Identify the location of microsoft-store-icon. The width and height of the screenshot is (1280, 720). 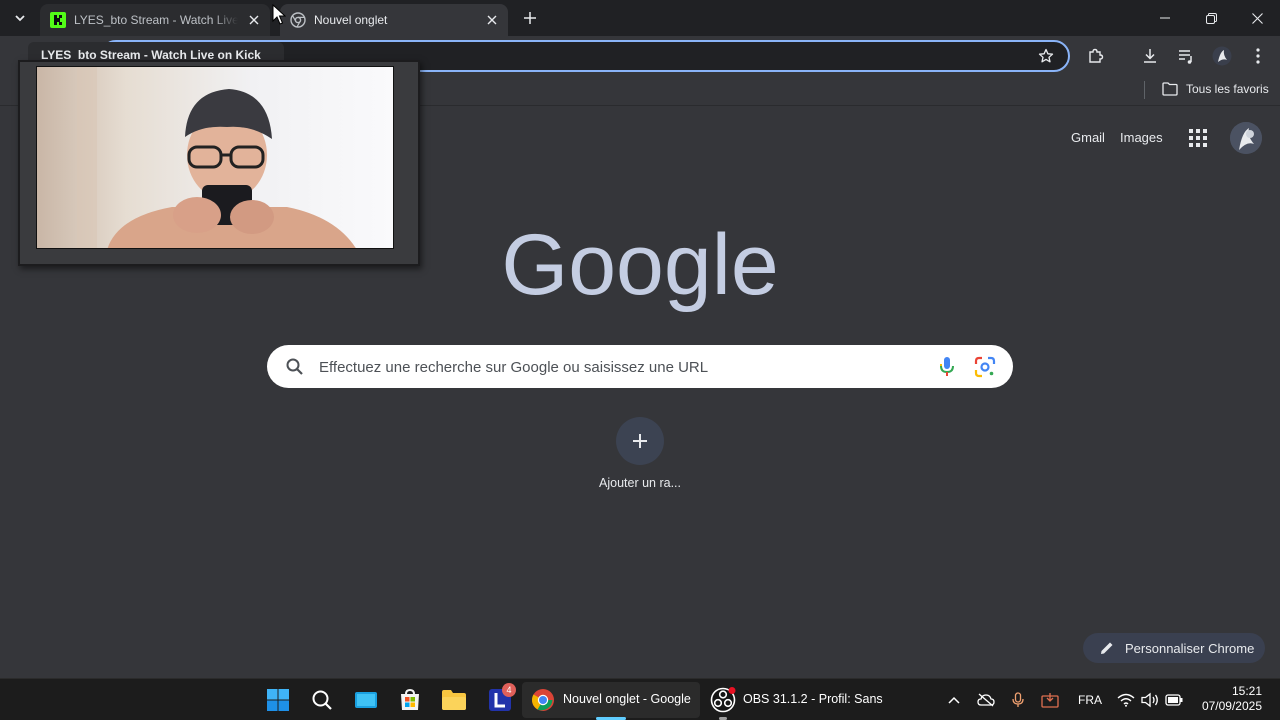
(410, 699).